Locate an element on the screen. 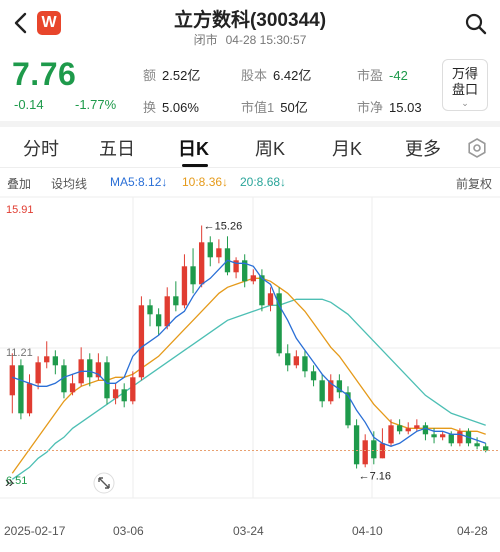 This screenshot has height=552, width=500. ma10-value: 10:8.36↓ is located at coordinates (205, 182).